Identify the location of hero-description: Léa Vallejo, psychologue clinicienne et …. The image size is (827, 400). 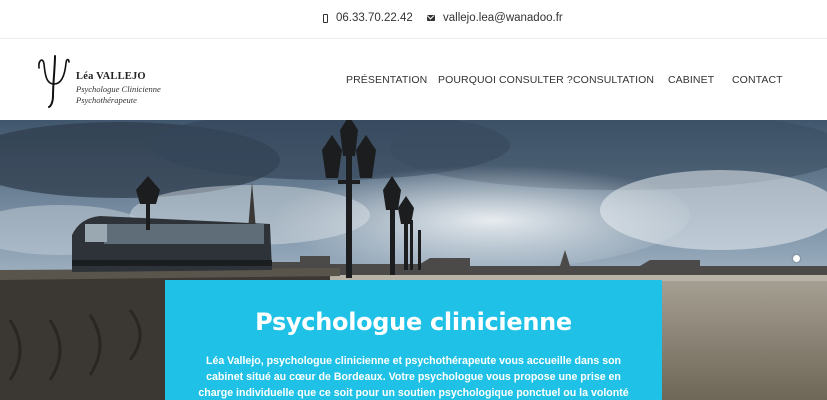
(413, 377).